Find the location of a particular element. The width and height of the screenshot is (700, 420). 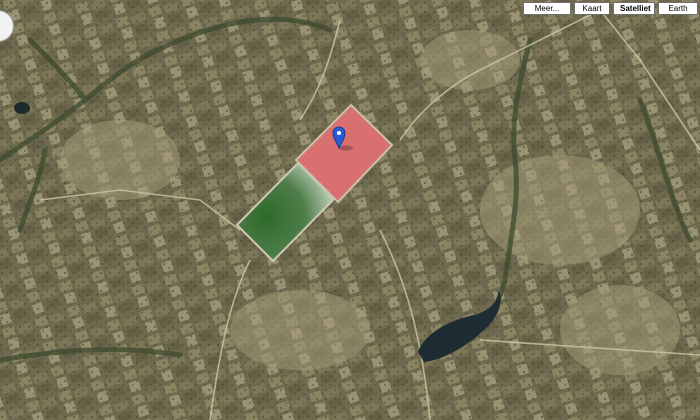

map-type-toolbar: Meer... Kaart Satelliet Earth is located at coordinates (610, 8).